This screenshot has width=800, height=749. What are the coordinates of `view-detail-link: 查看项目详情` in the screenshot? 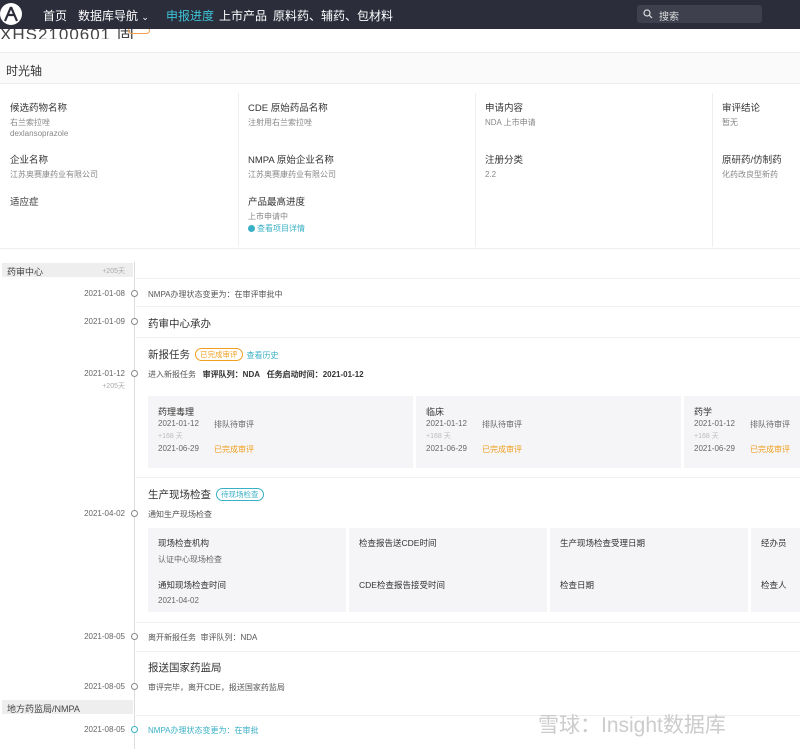 It's located at (276, 228).